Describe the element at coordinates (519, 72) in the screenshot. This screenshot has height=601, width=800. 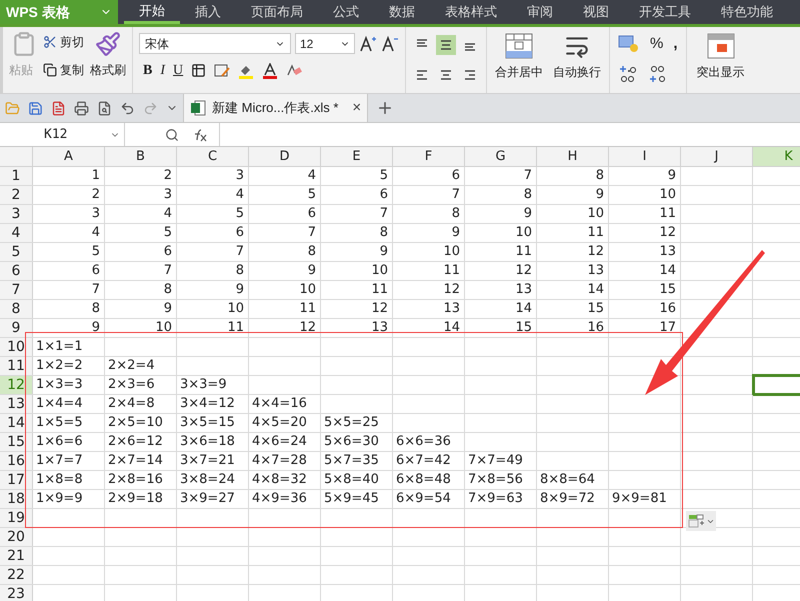
I see `merge-center-button: 合并居中` at that location.